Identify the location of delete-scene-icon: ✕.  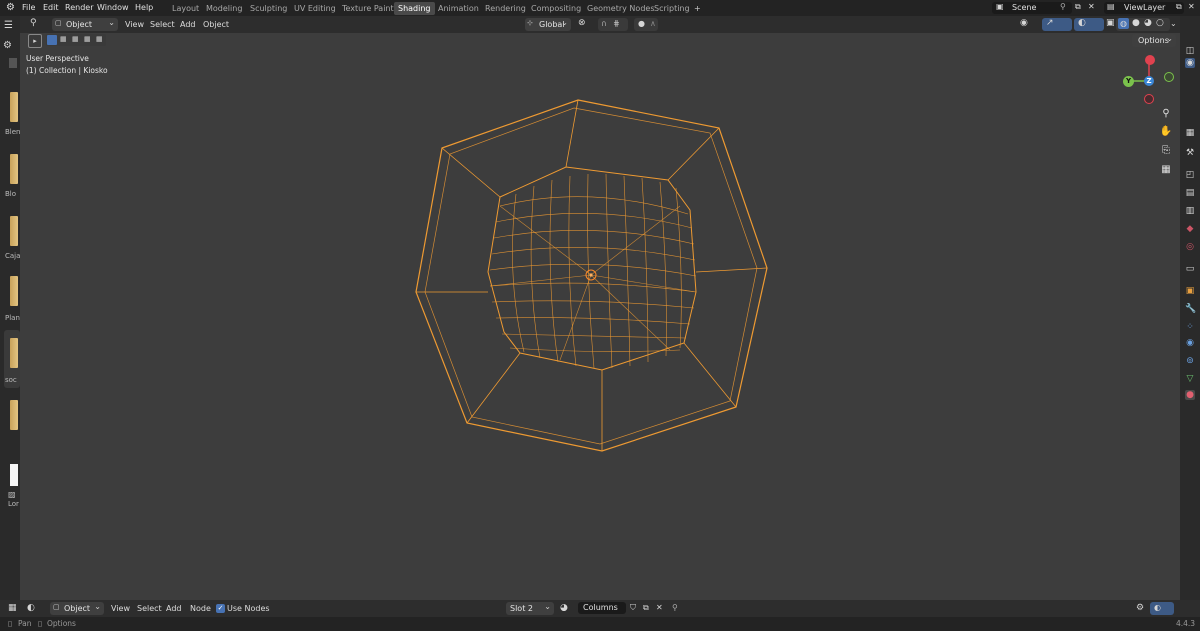
(1091, 6).